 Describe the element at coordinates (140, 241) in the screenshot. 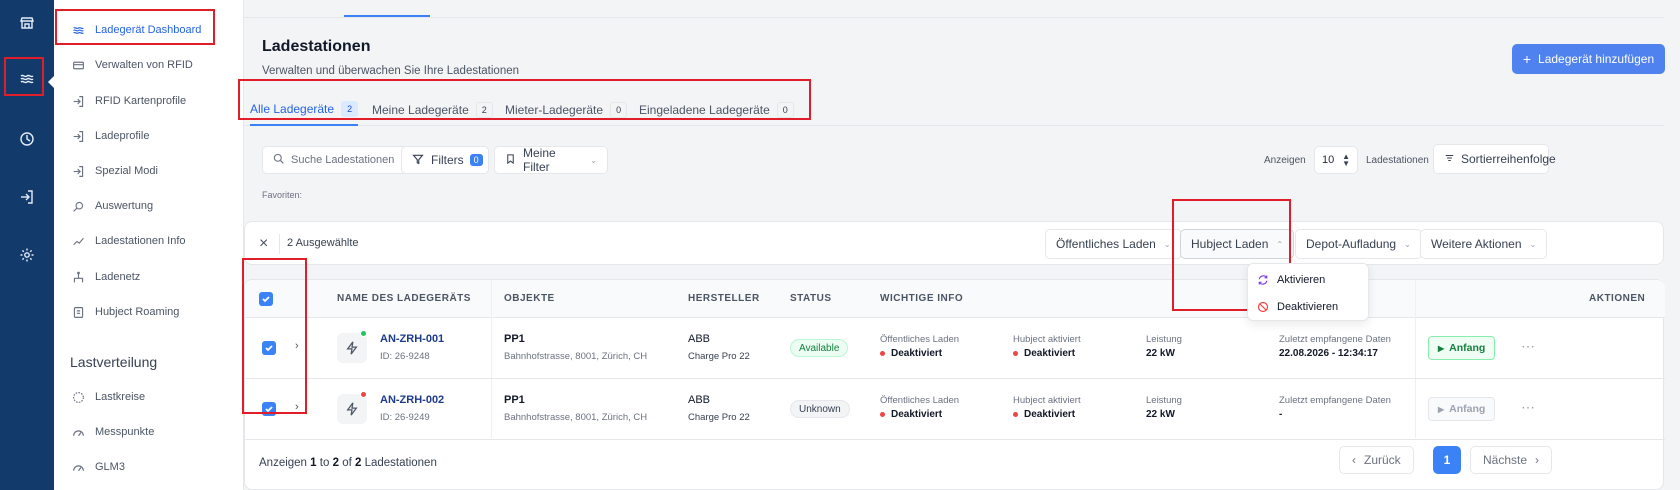

I see `sidebar-item-label: Ladestationen Info` at that location.